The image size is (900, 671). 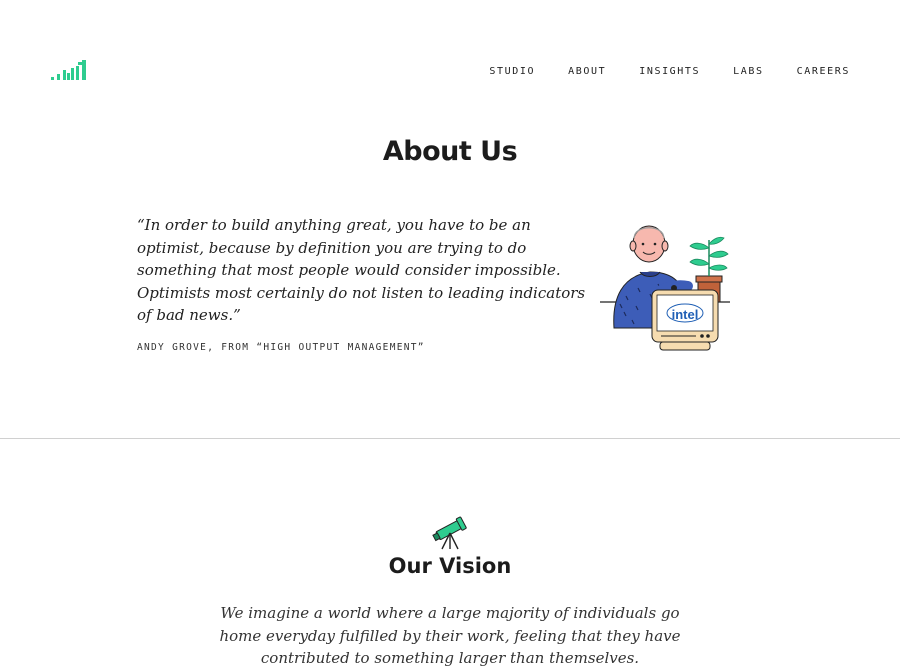 What do you see at coordinates (665, 288) in the screenshot?
I see `person-with-computer-illustration: intel` at bounding box center [665, 288].